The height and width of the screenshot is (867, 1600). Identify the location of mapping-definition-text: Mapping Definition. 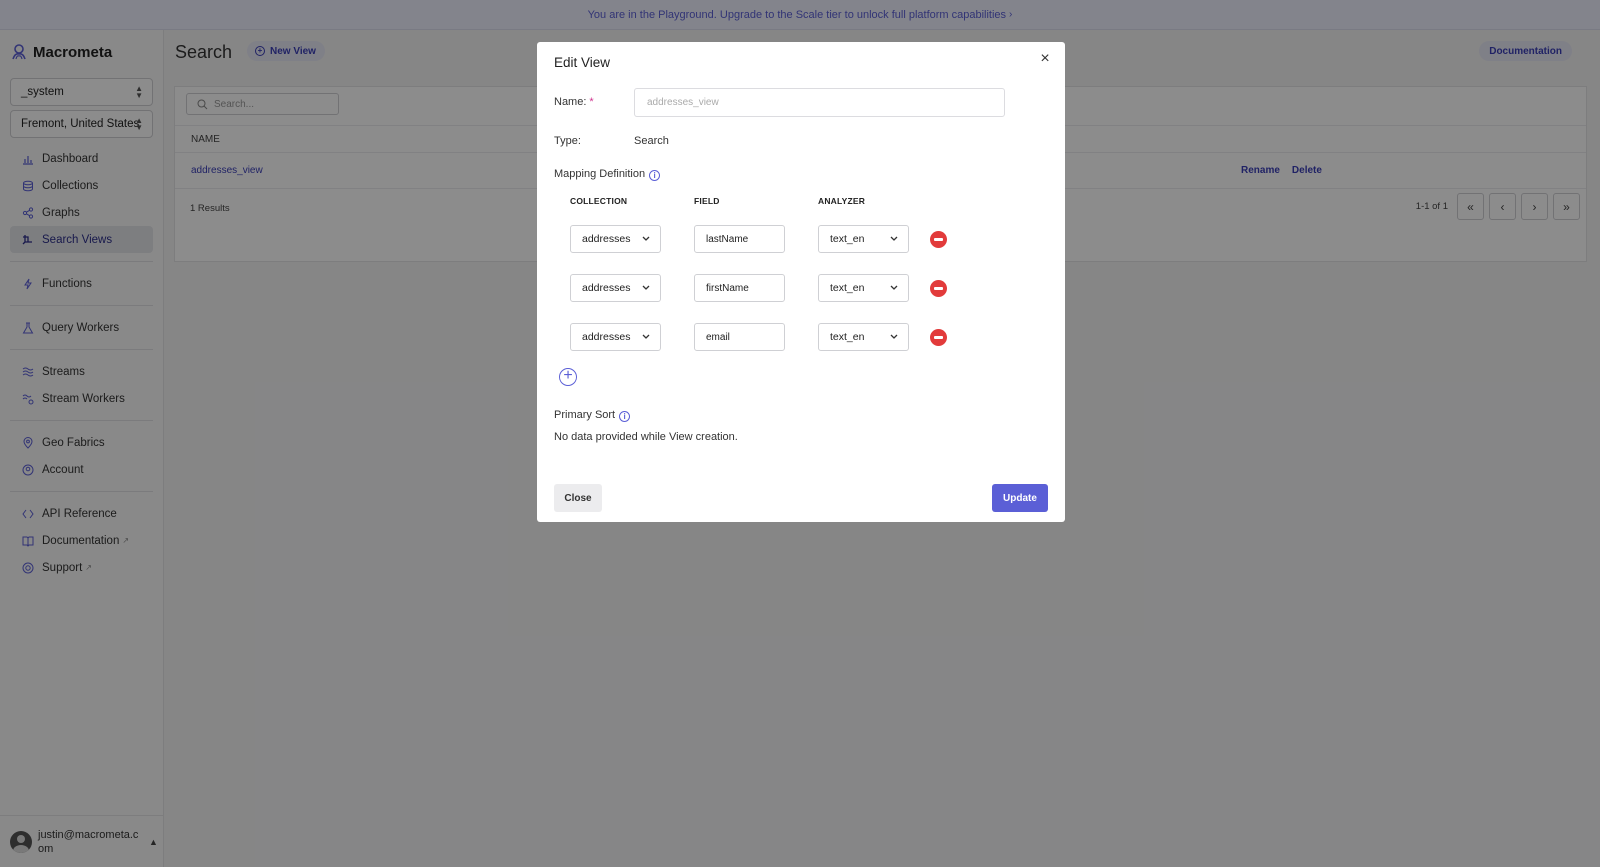
(600, 174).